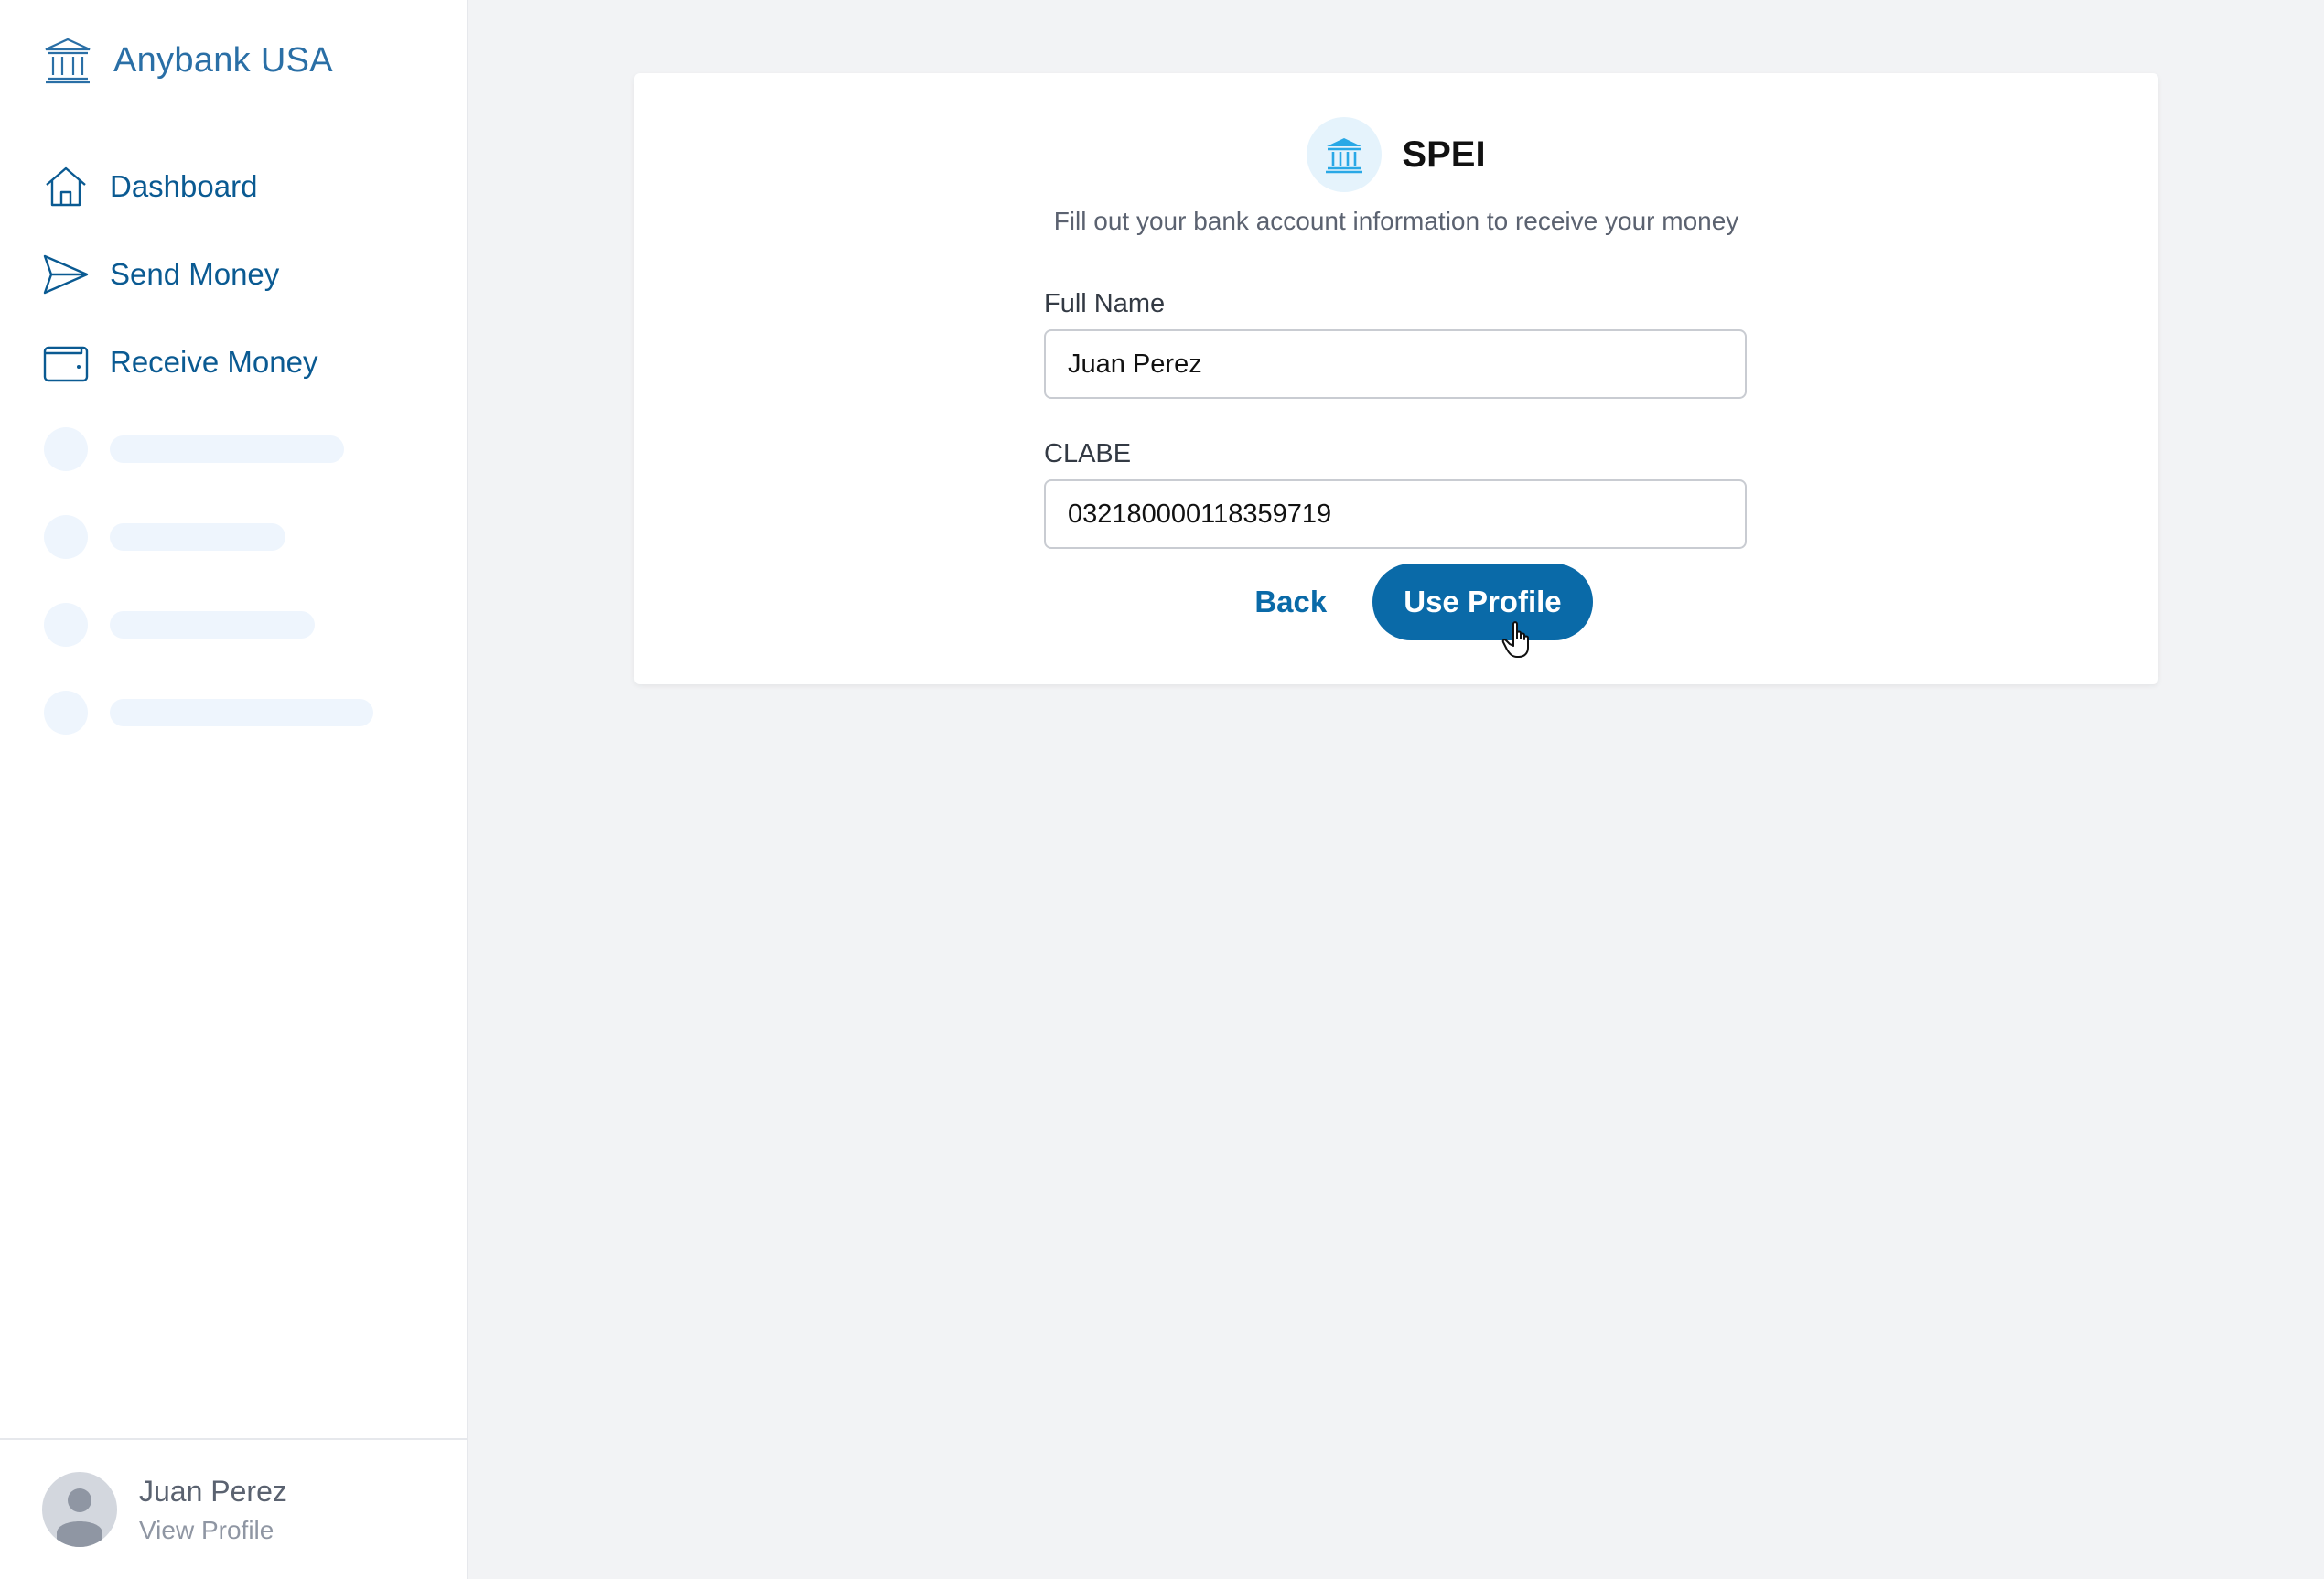  Describe the element at coordinates (184, 186) in the screenshot. I see `nav-label-dashboard: Dashboard` at that location.